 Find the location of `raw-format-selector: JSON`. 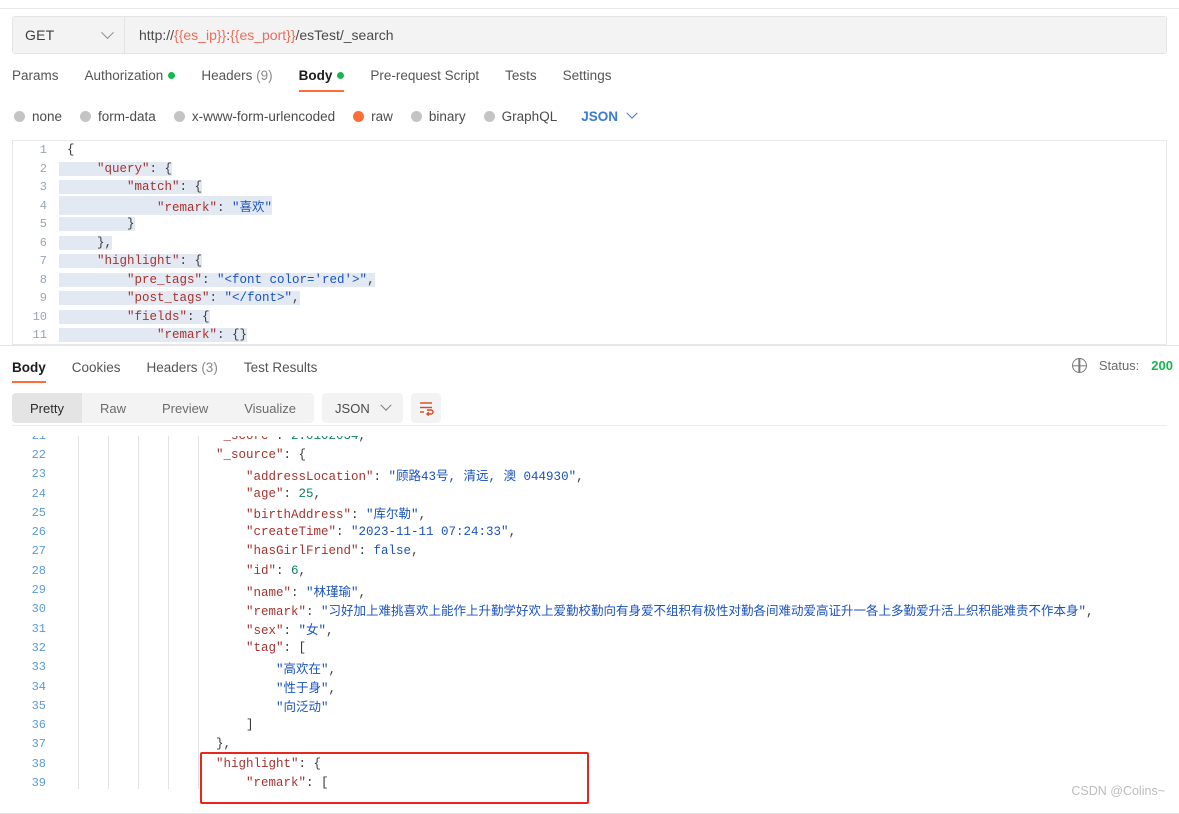

raw-format-selector: JSON is located at coordinates (609, 115).